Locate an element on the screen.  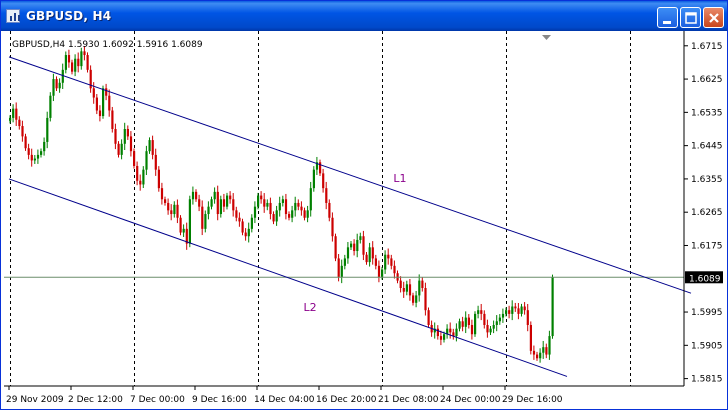
window-title: GBPUSD, H4 is located at coordinates (69, 16).